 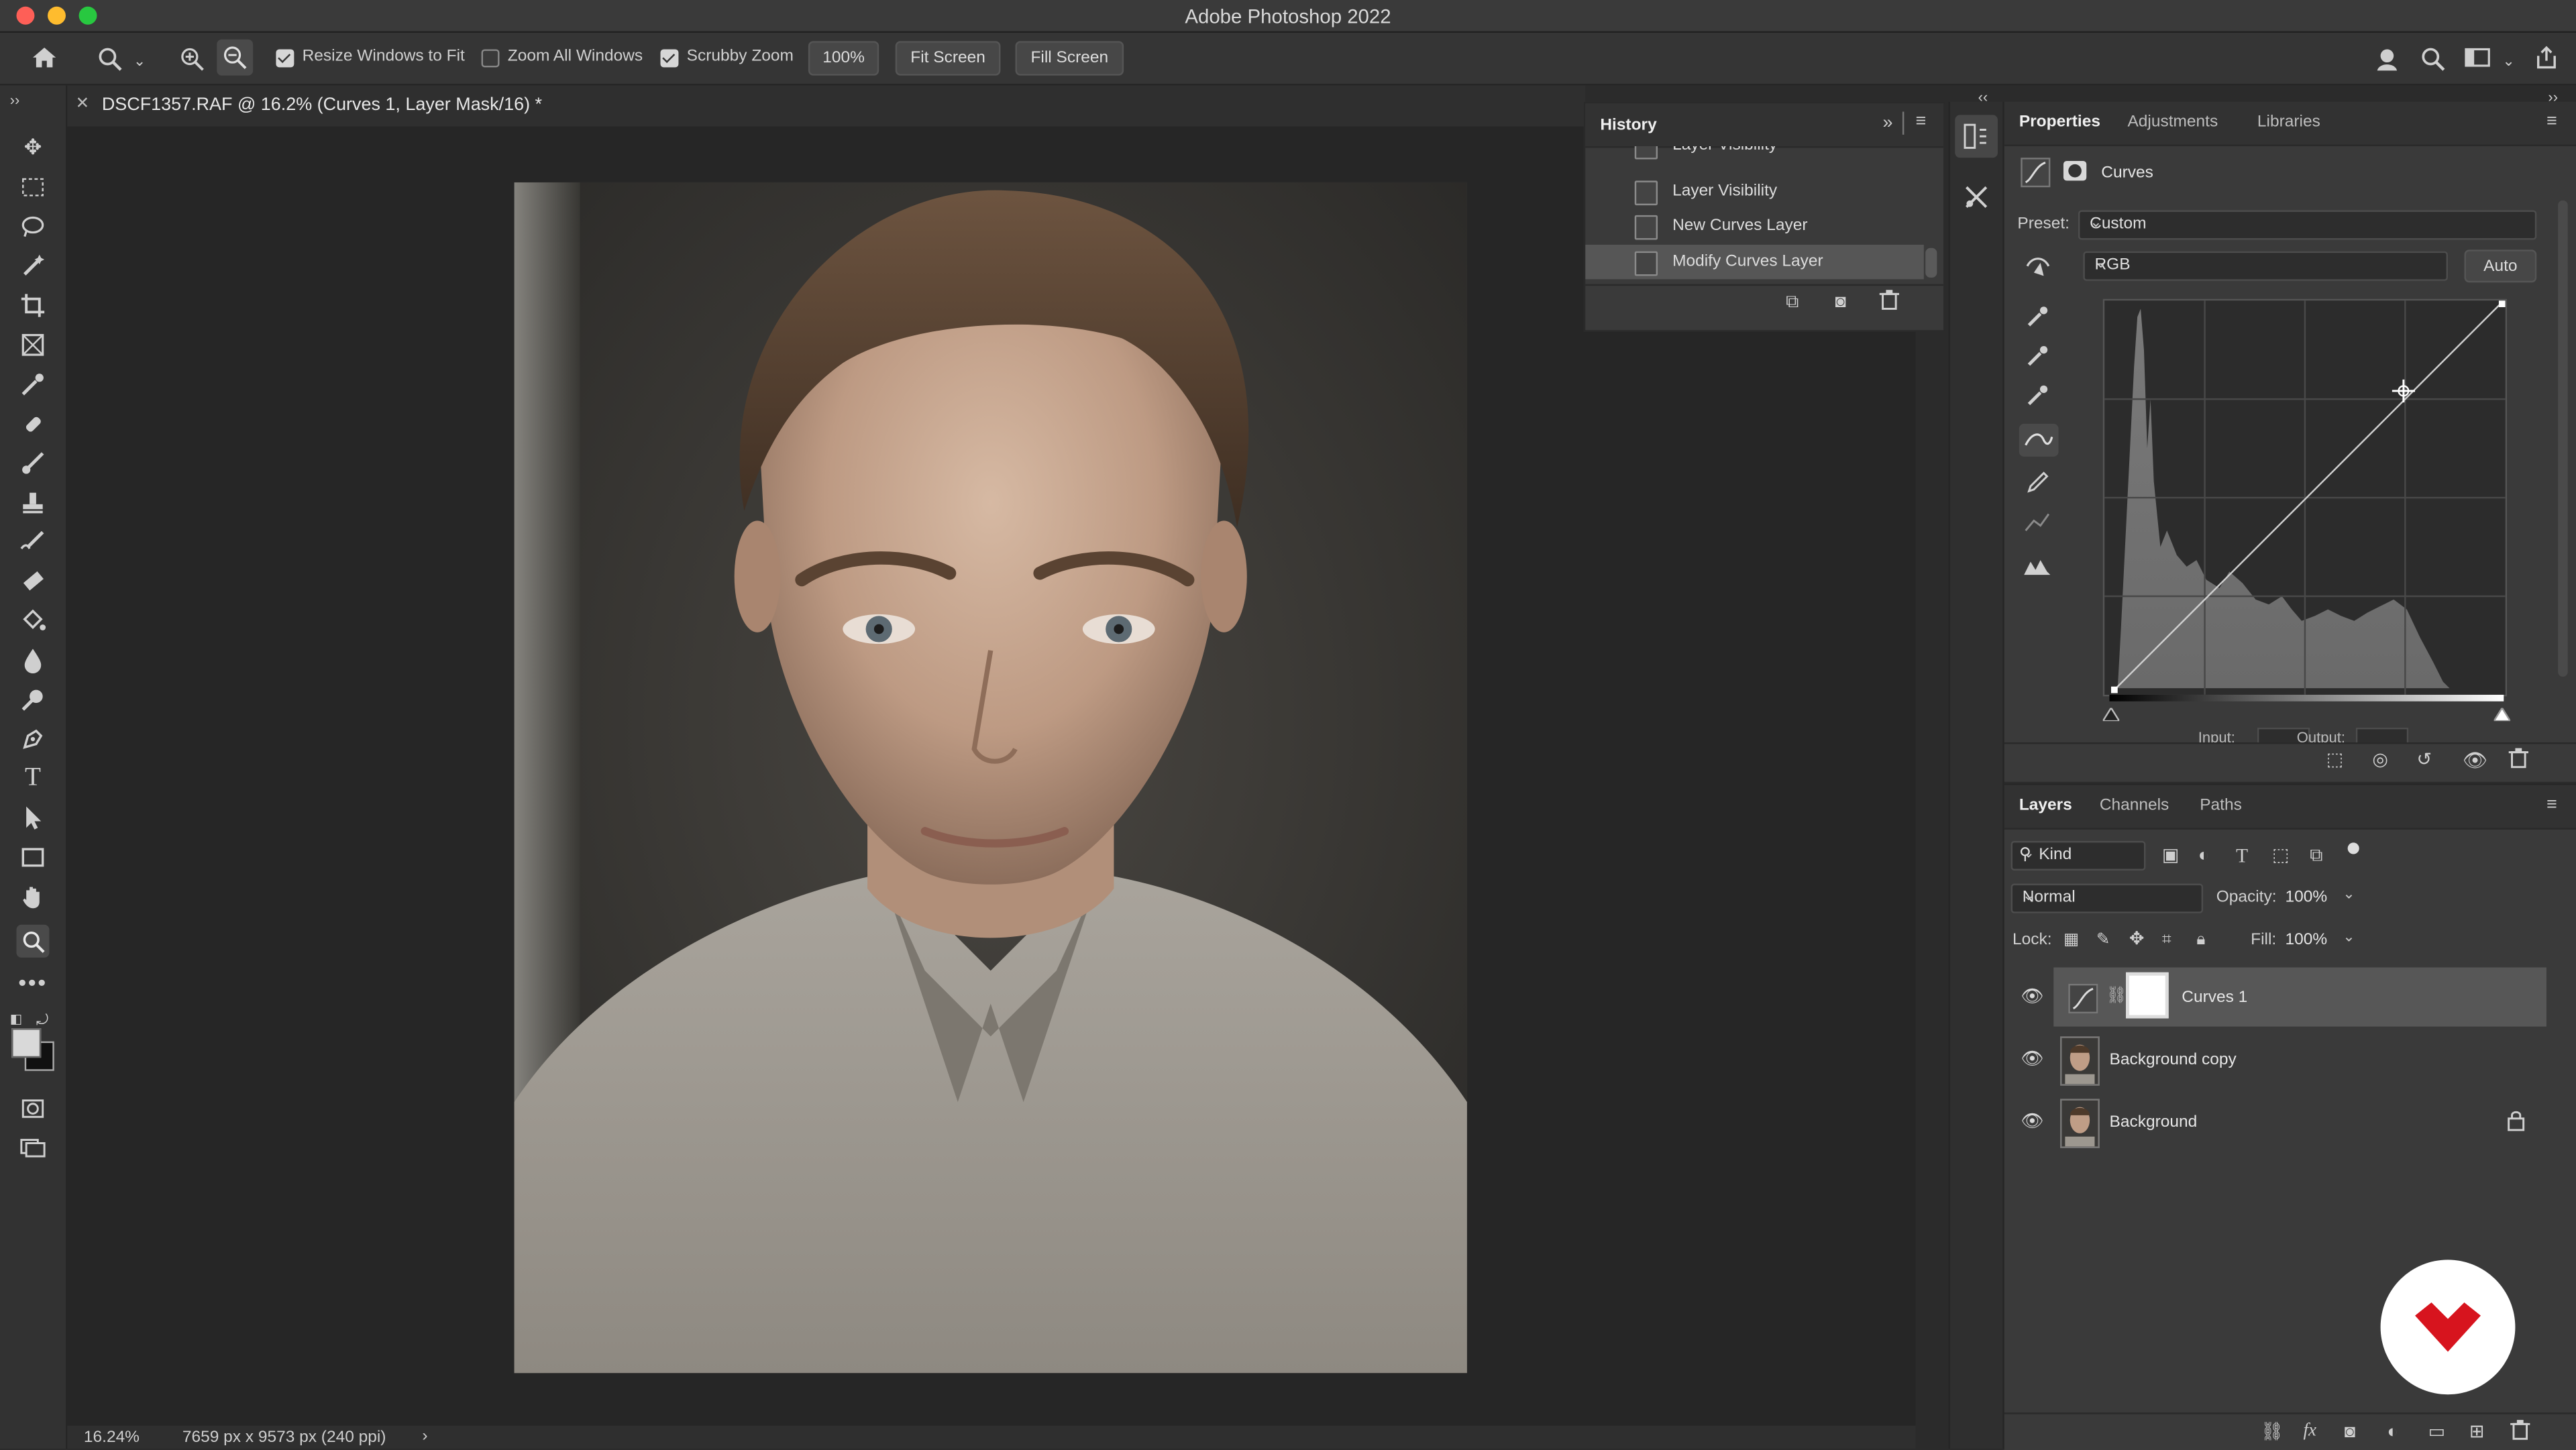 I want to click on blend-mode-dropdown: Normal ⌄, so click(x=2107, y=898).